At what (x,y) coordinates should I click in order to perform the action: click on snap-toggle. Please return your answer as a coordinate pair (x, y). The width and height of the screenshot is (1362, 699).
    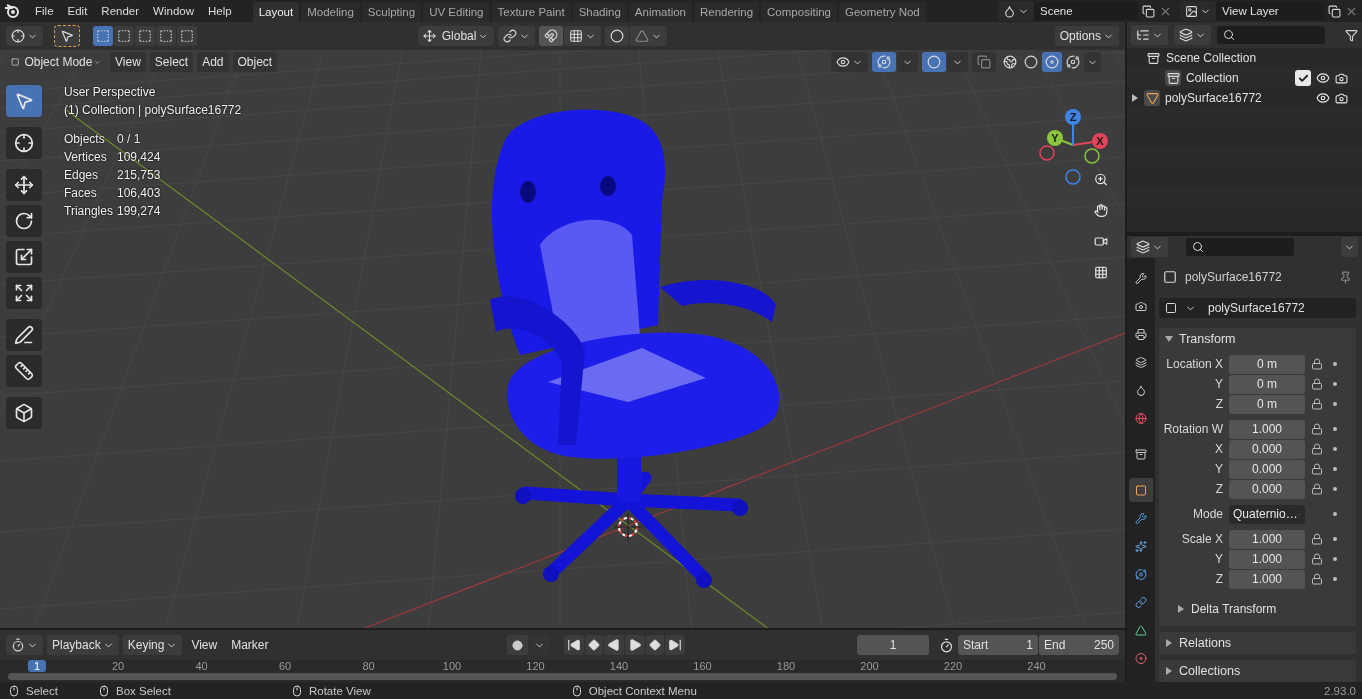
    Looking at the image, I should click on (550, 36).